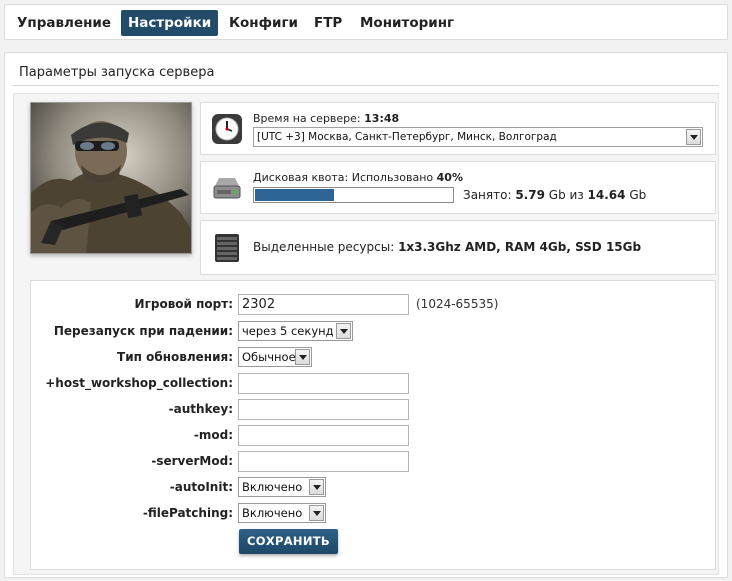 The height and width of the screenshot is (581, 732). Describe the element at coordinates (374, 488) in the screenshot. I see `form-row-autoinit: -autoInit: Включено` at that location.